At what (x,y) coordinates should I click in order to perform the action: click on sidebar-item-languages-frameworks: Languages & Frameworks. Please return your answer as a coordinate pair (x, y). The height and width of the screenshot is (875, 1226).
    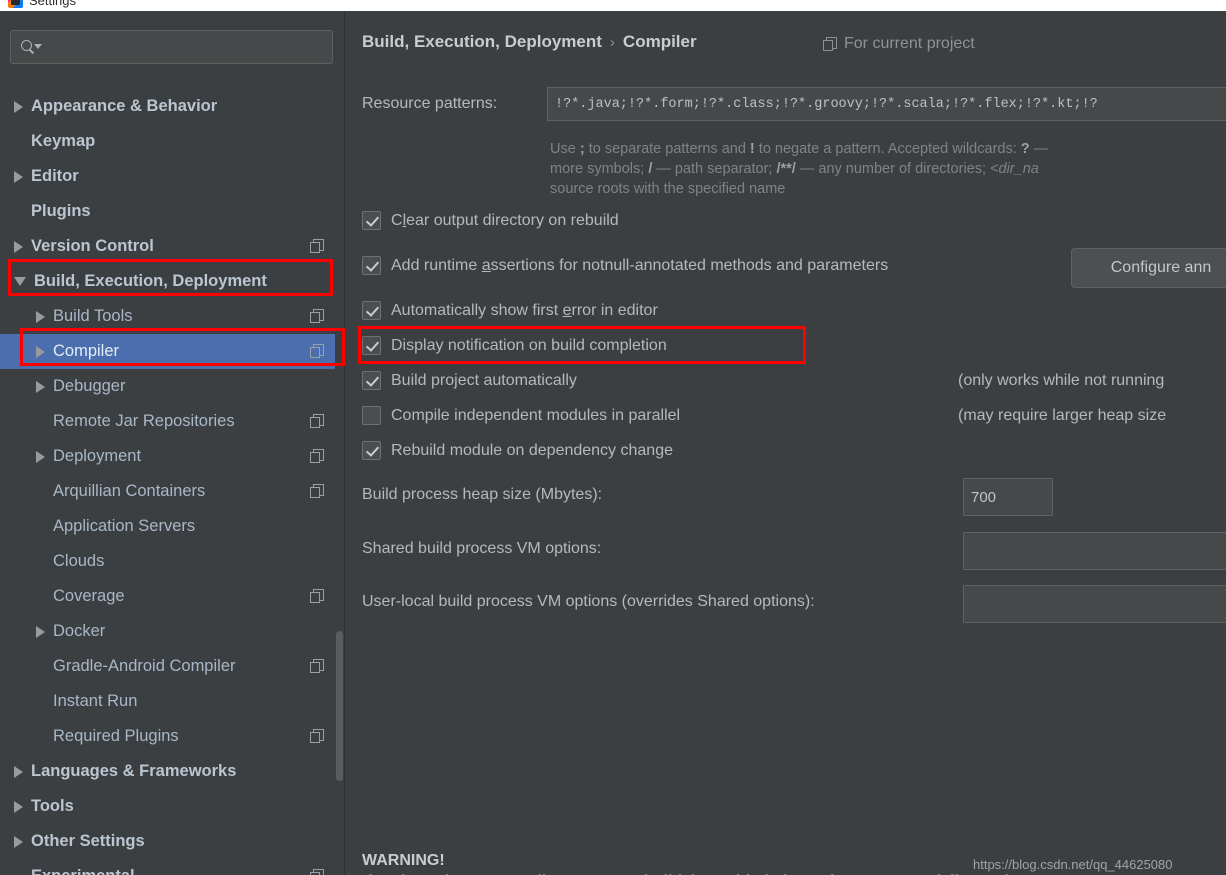
    Looking at the image, I should click on (167, 771).